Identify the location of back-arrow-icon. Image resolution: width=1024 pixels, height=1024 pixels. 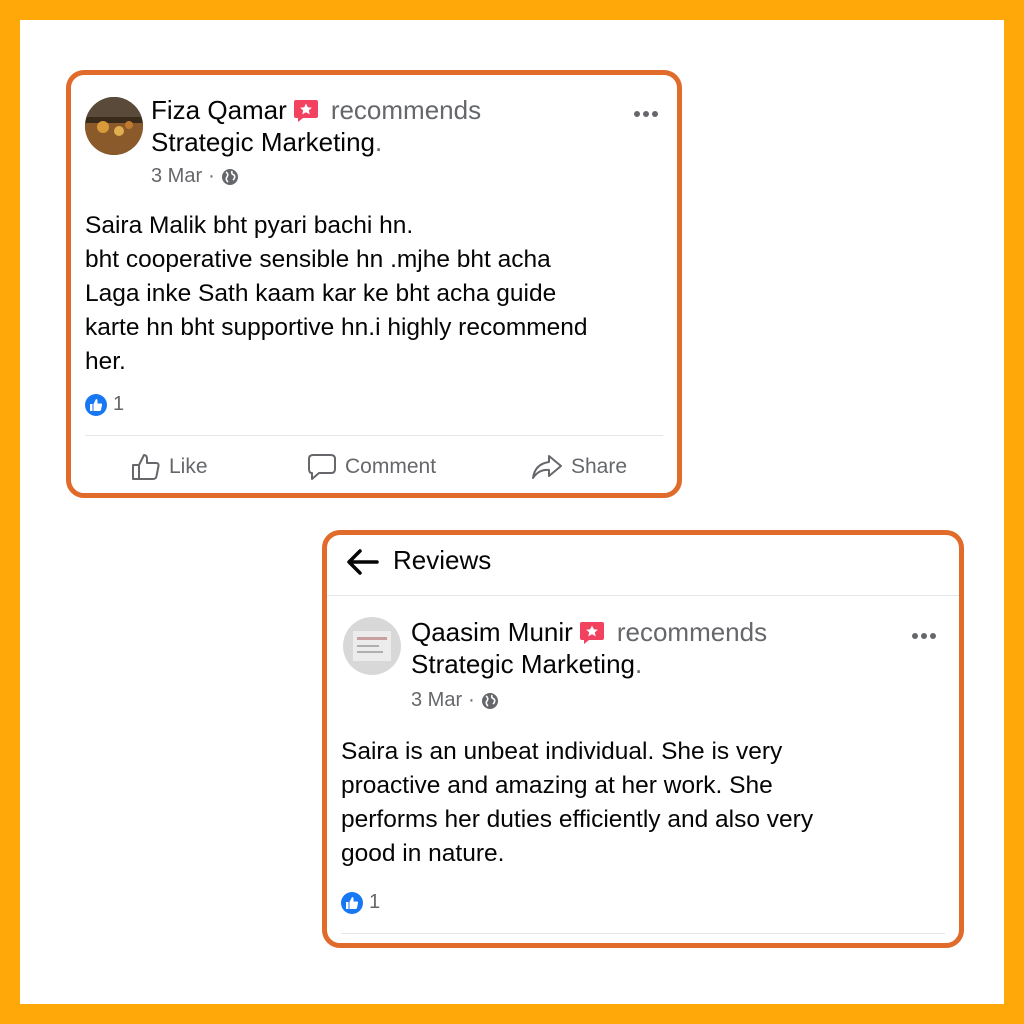
(362, 562).